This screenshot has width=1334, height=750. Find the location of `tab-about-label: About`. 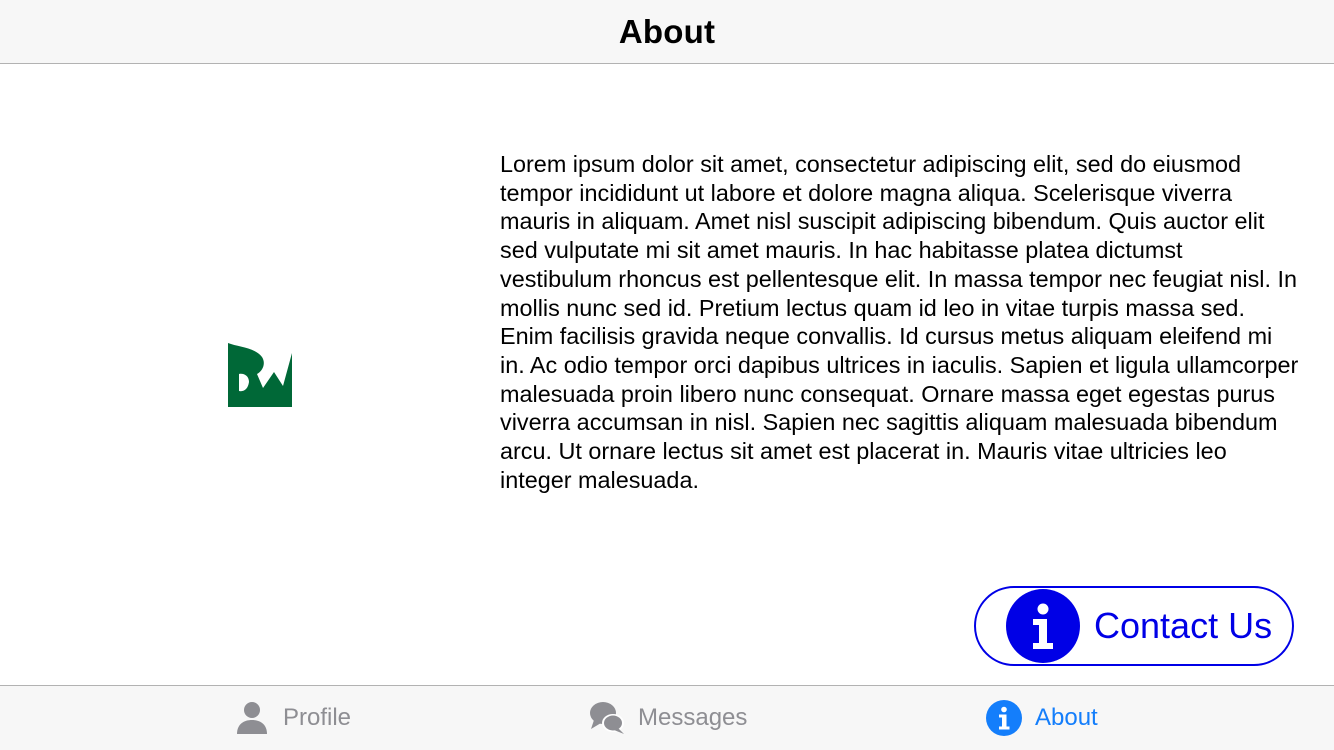

tab-about-label: About is located at coordinates (1066, 717).